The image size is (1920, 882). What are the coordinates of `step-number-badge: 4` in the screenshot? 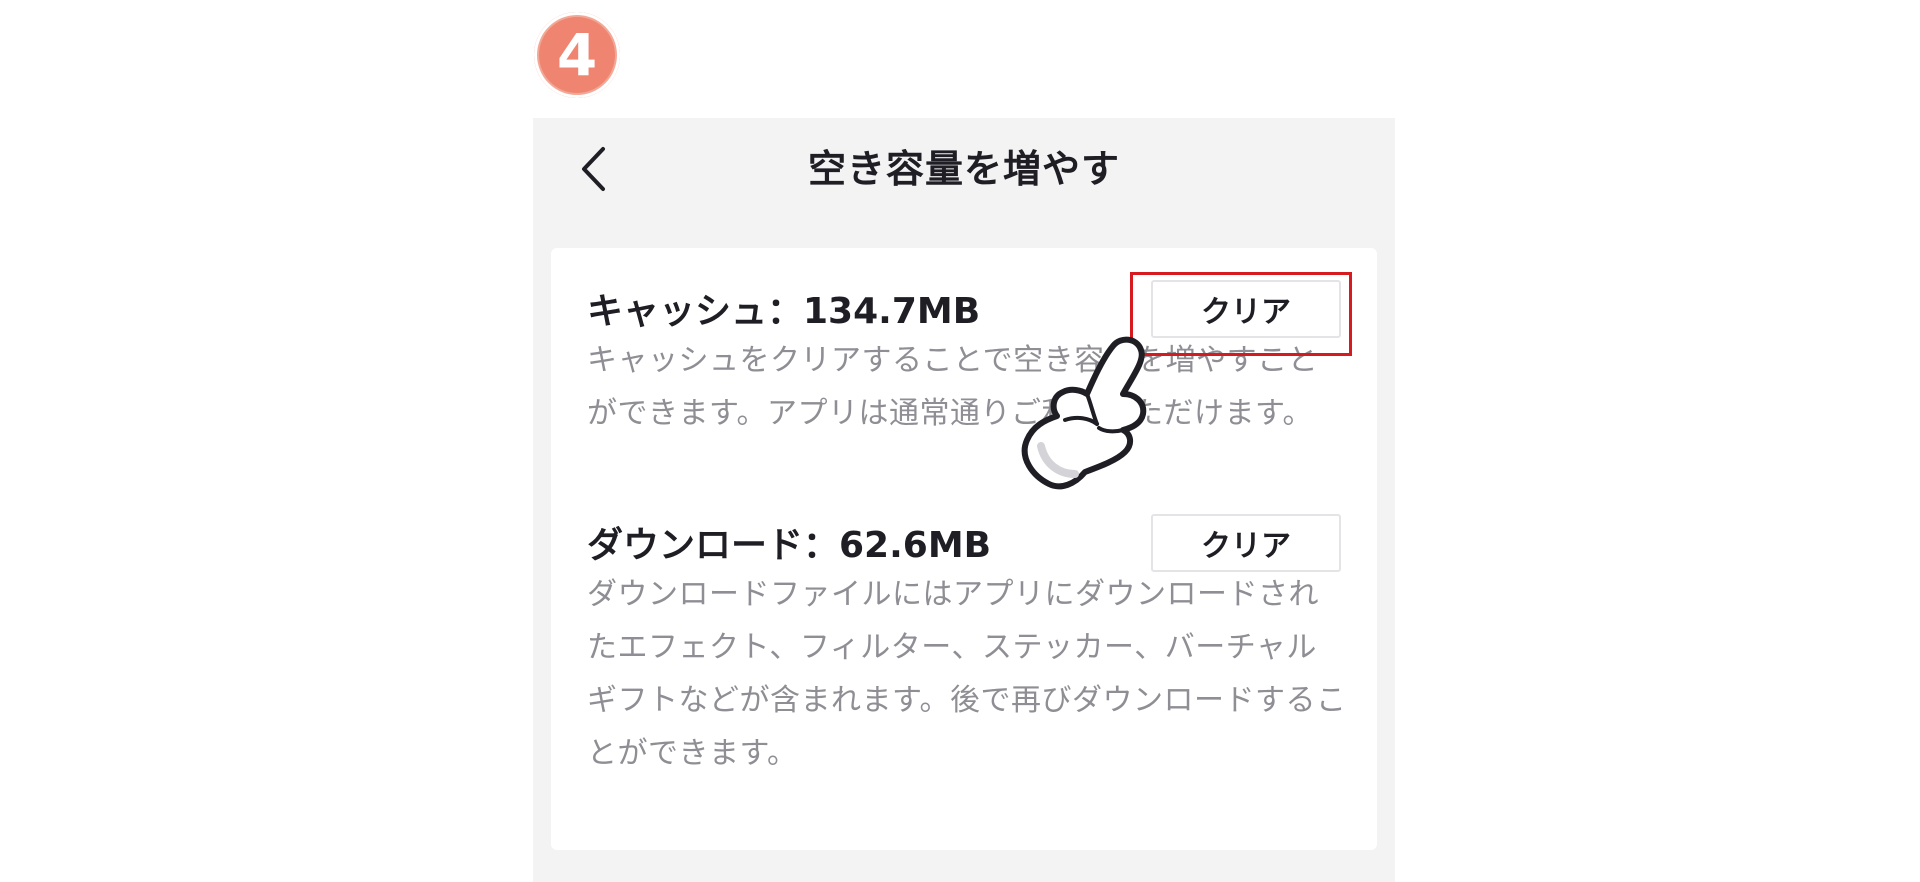 It's located at (577, 55).